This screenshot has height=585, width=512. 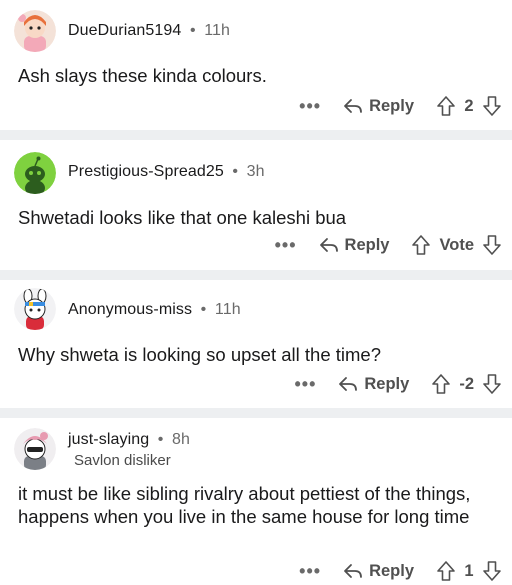 I want to click on vote-controls: 2, so click(x=469, y=106).